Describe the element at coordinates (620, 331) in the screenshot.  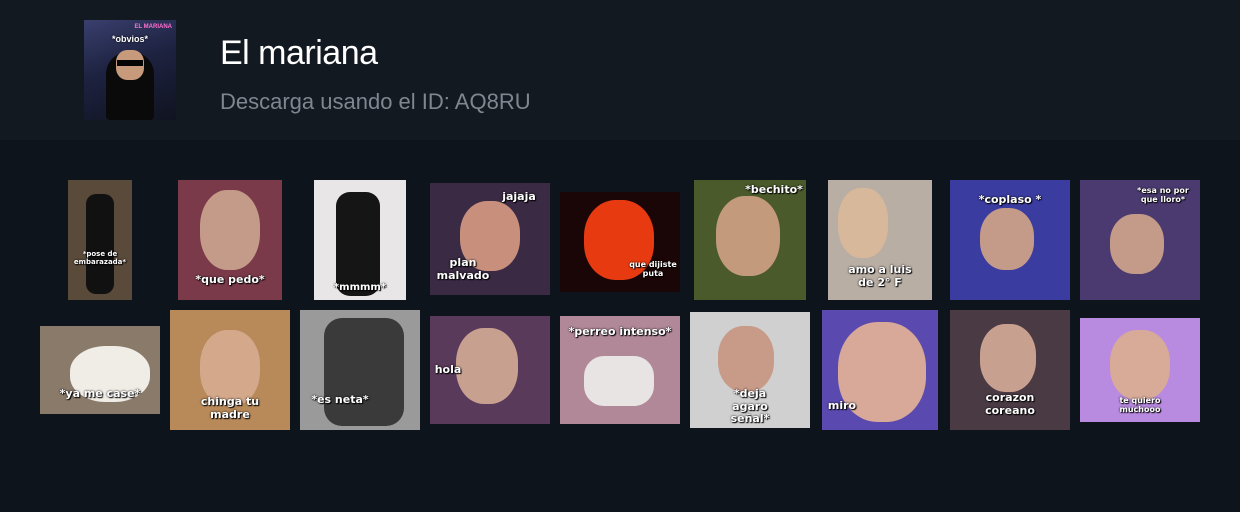
I see `sticker-caption: *perreo intenso*` at that location.